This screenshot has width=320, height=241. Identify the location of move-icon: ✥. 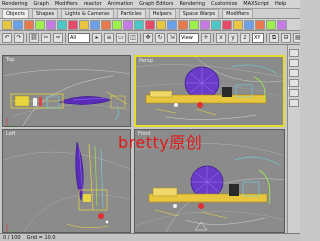
(148, 37).